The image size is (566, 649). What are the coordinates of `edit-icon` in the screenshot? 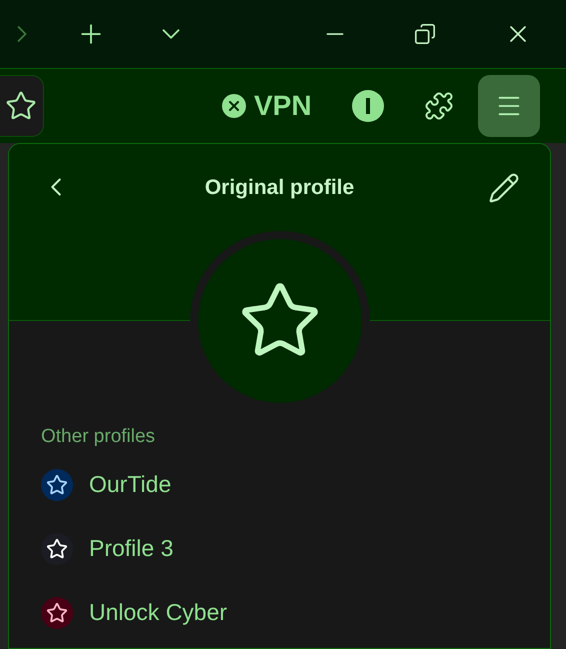 It's located at (504, 188).